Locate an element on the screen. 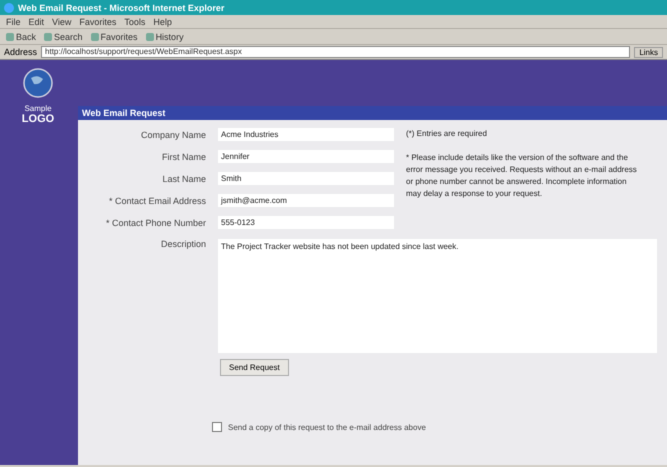 The image size is (667, 467). links-button: Links is located at coordinates (648, 52).